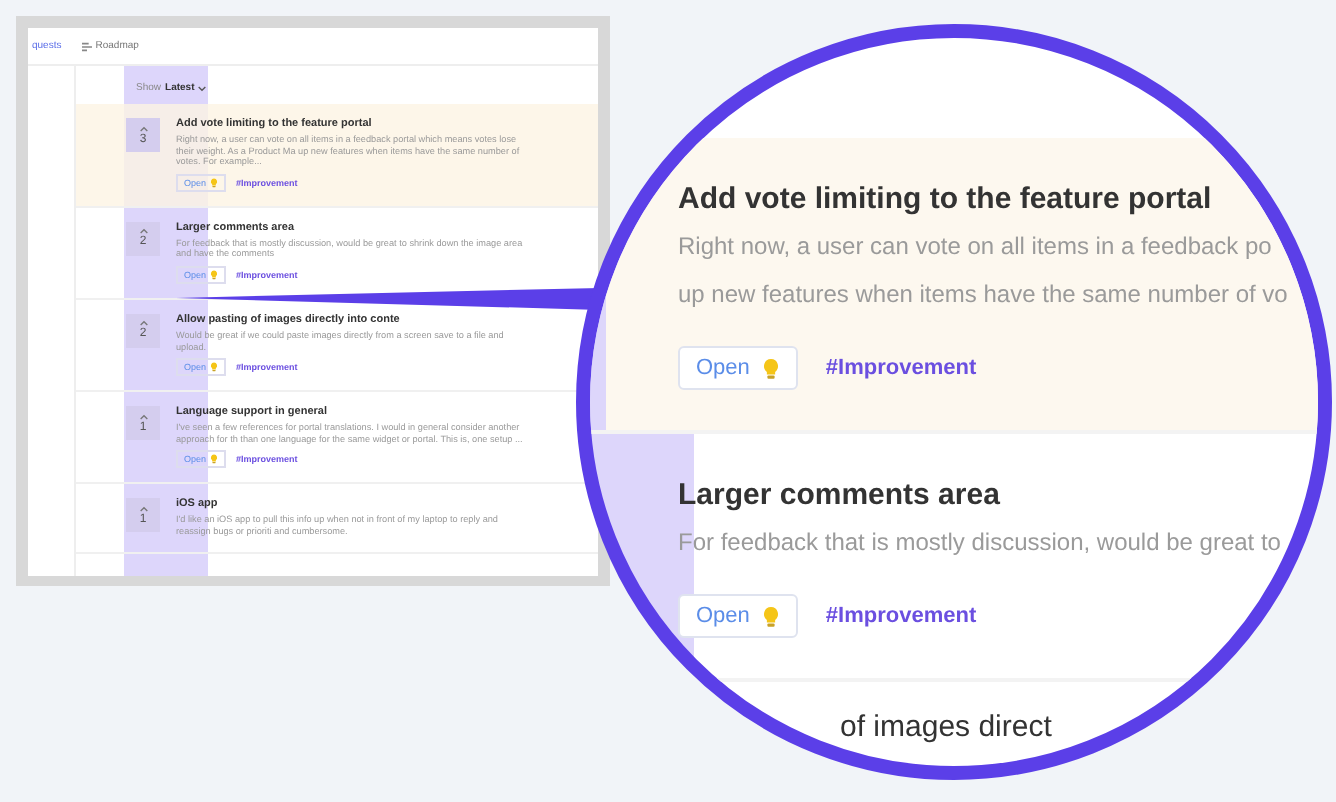 The height and width of the screenshot is (802, 1336). I want to click on item-title: of images direct, so click(946, 726).